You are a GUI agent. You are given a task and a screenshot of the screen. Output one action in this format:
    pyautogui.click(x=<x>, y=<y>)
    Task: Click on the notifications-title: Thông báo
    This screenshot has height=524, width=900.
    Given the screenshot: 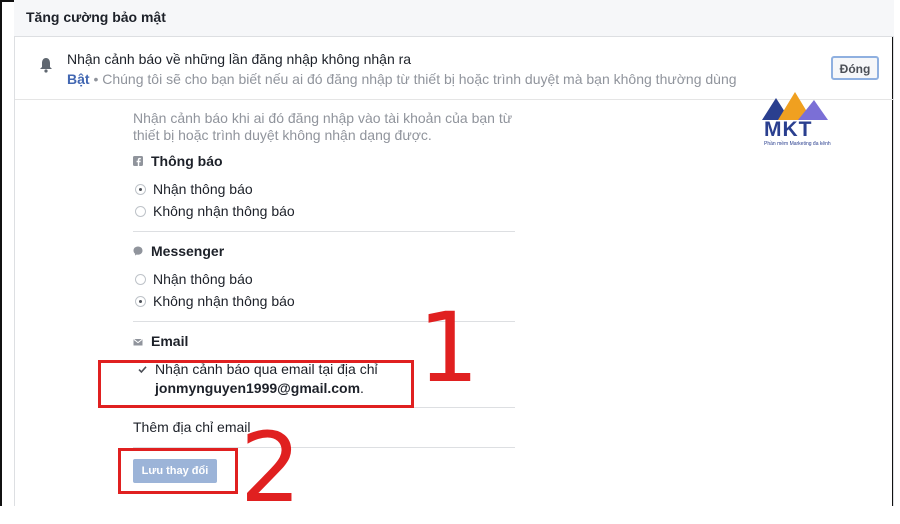 What is the action you would take?
    pyautogui.click(x=187, y=161)
    